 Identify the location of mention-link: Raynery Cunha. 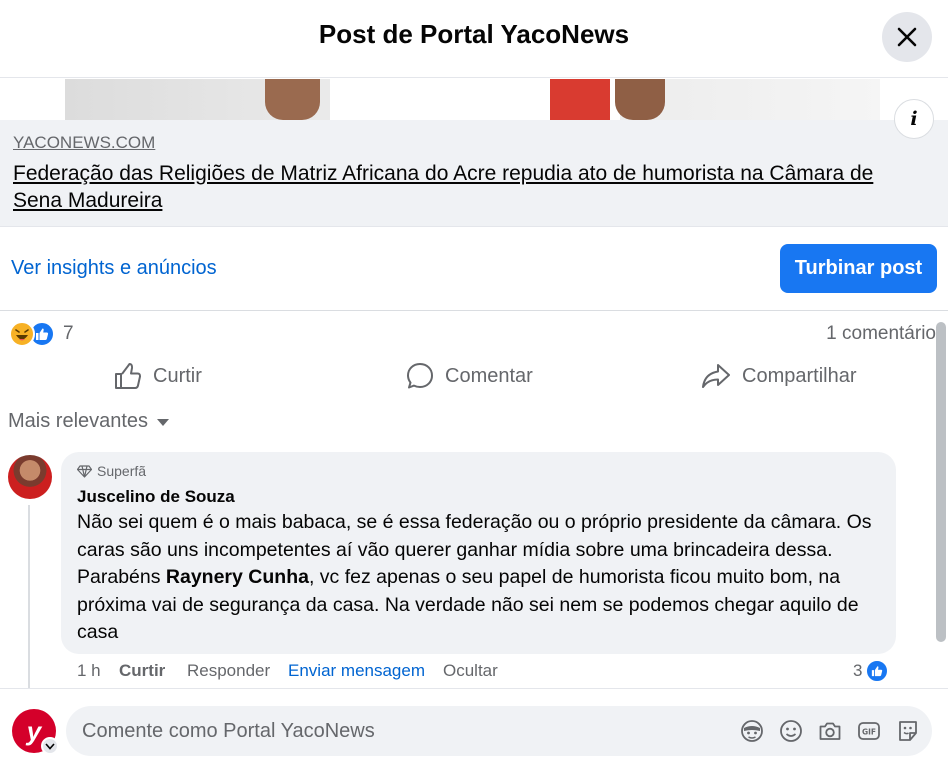
(237, 577).